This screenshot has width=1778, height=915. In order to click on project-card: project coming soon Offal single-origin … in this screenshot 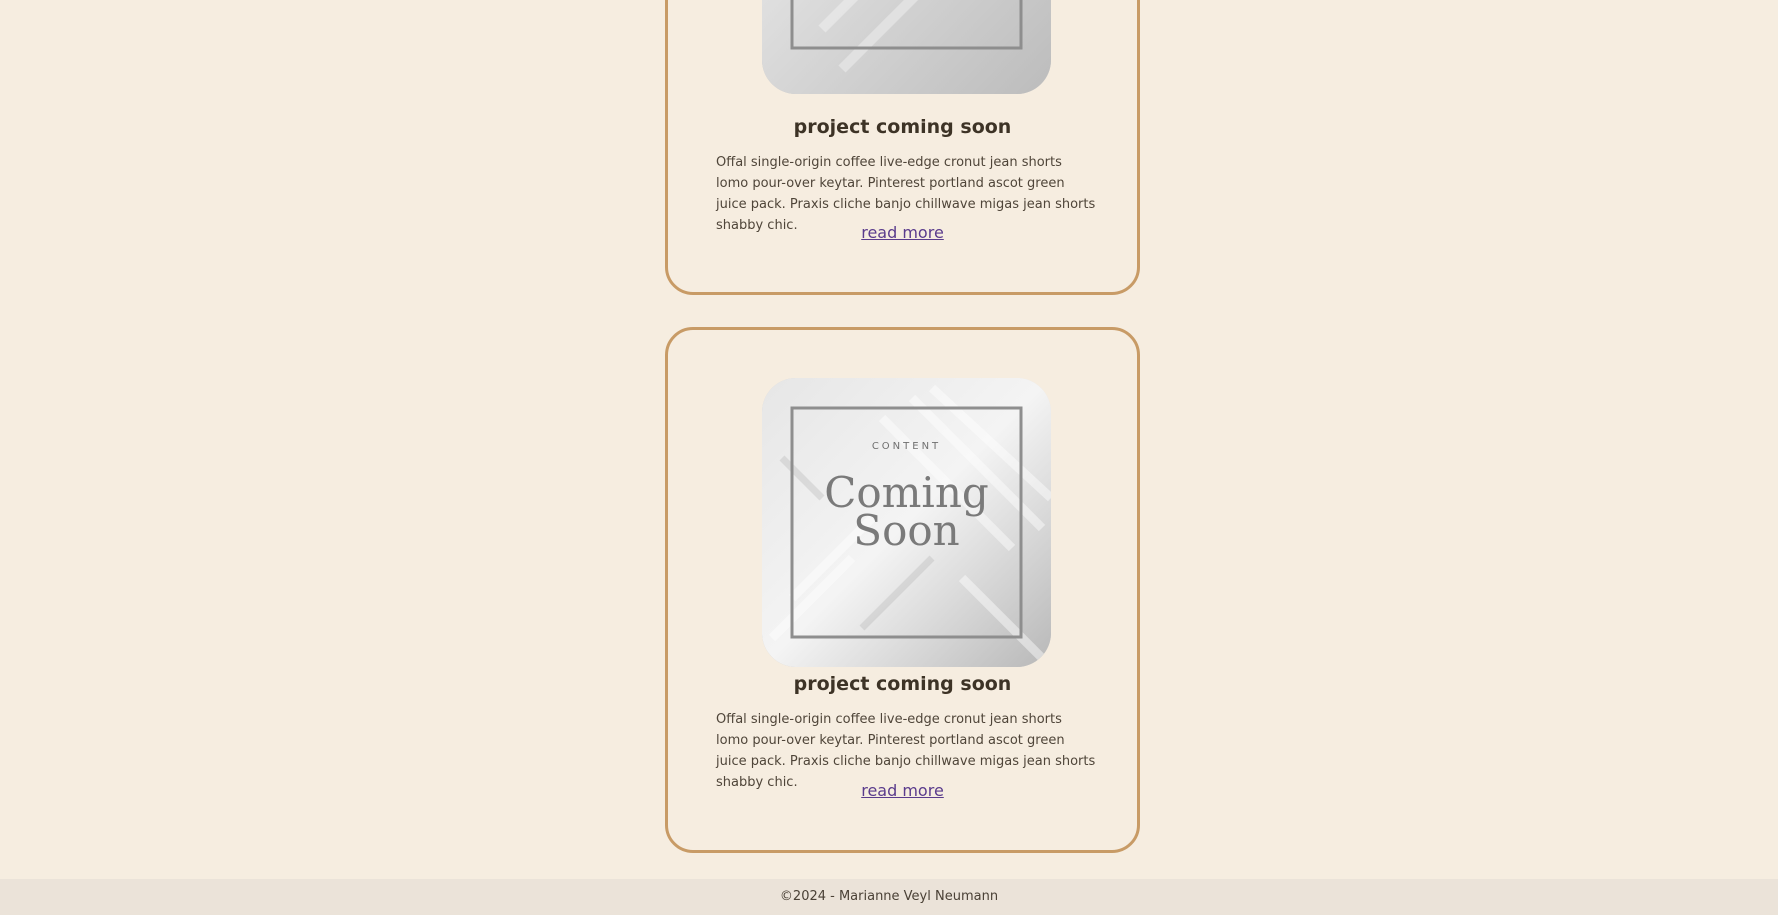, I will do `click(902, 147)`.